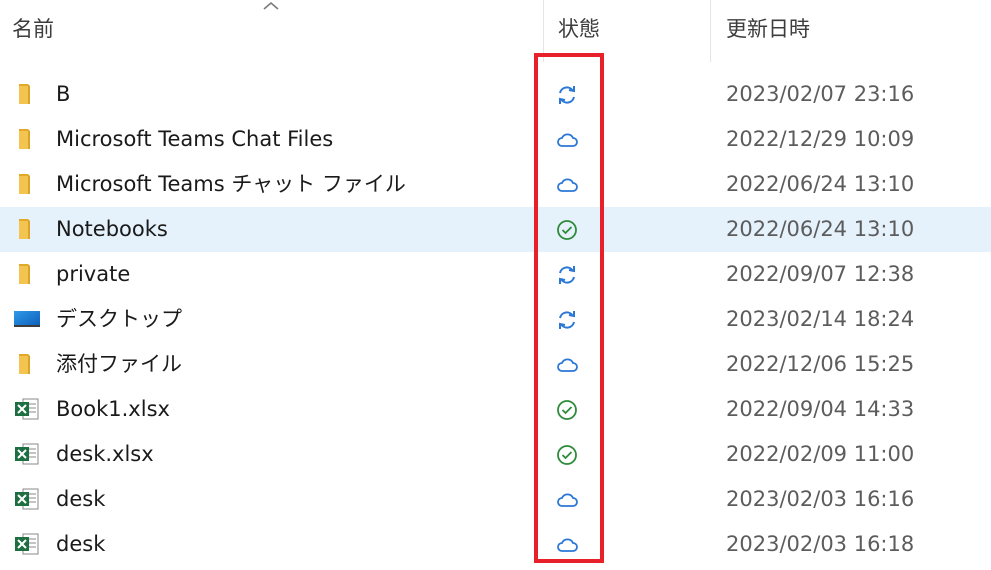 This screenshot has height=570, width=991. I want to click on sort-ascending-icon, so click(271, 6).